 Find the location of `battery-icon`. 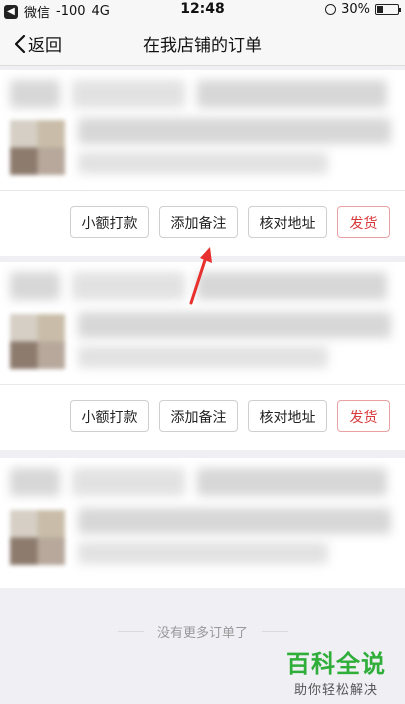

battery-icon is located at coordinates (388, 9).